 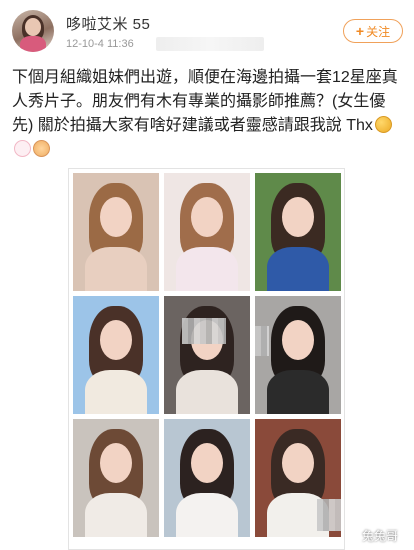 I want to click on avatar, so click(x=33, y=31).